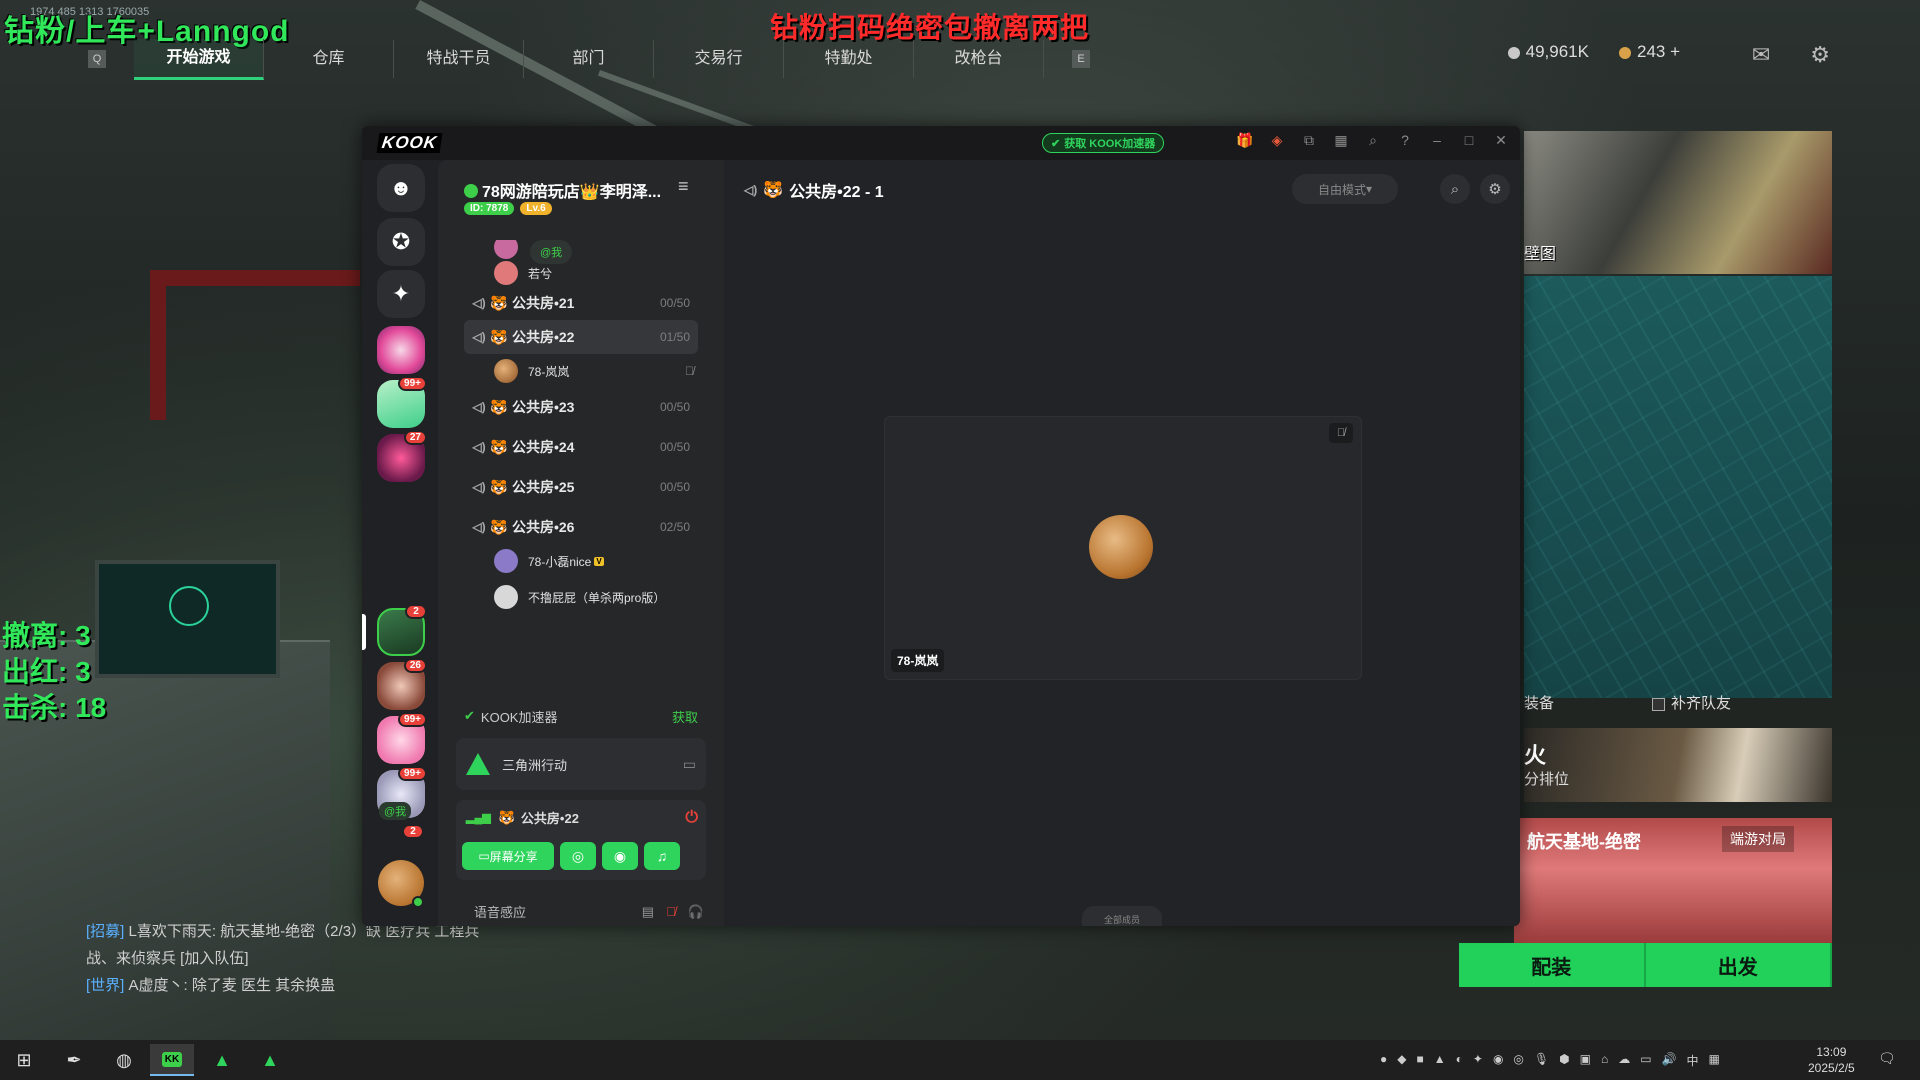  Describe the element at coordinates (1383, 1060) in the screenshot. I see `tray-app-icon: ●` at that location.